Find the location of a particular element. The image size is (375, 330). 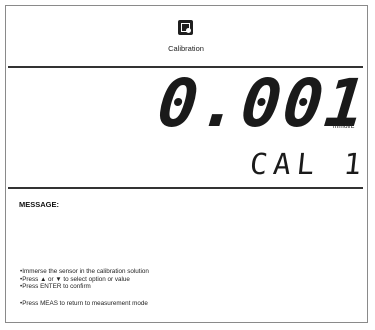

instruction-item: Press ENTER to confirm is located at coordinates (84, 287).